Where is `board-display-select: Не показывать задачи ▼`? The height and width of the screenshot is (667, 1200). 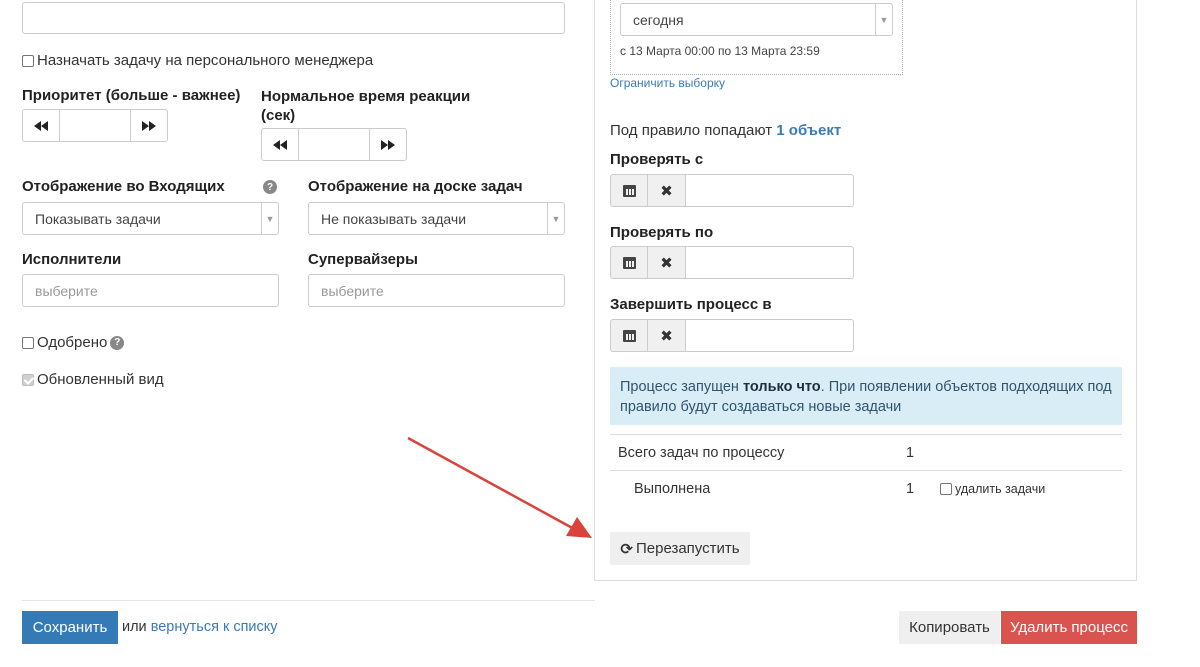 board-display-select: Не показывать задачи ▼ is located at coordinates (436, 218).